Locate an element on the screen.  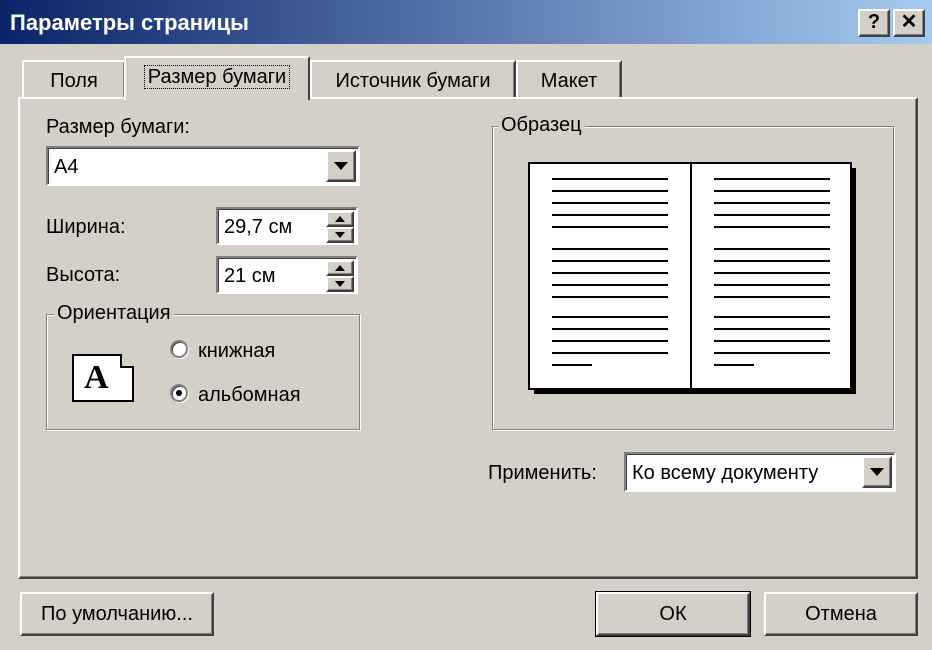
width-value: 29,7 см is located at coordinates (258, 227).